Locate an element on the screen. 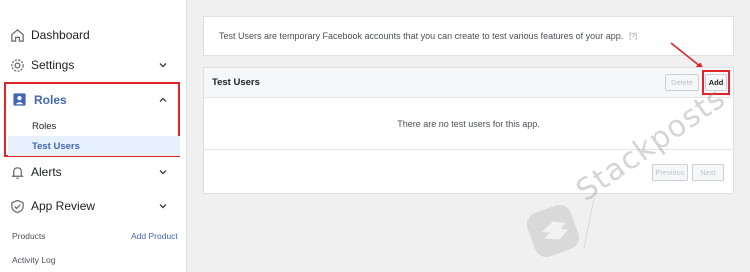 This screenshot has height=272, width=750. sidebar-item-activity-log: Activity Log is located at coordinates (93, 260).